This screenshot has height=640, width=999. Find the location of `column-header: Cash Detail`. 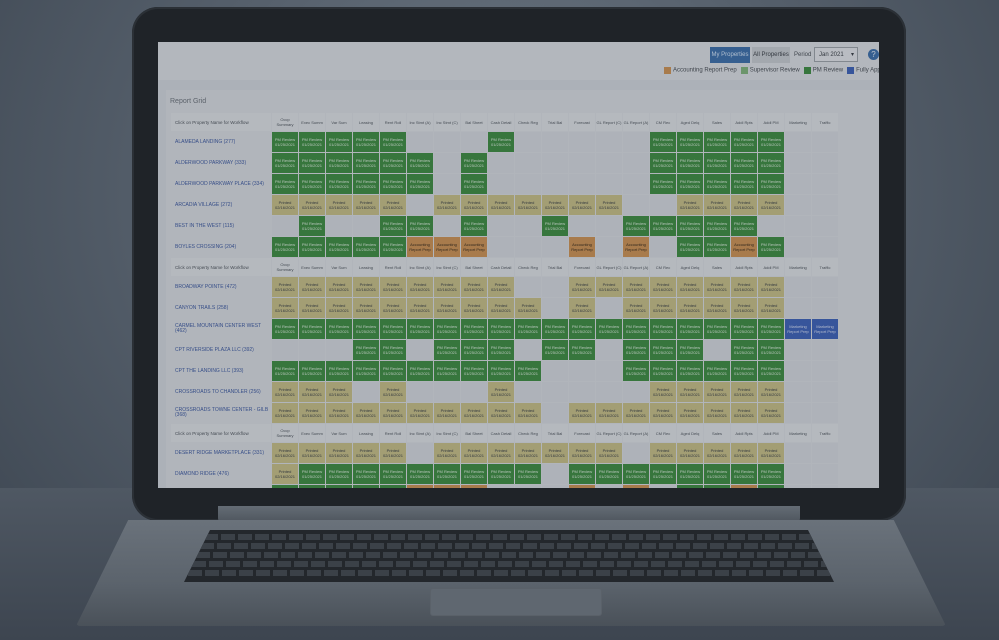

column-header: Cash Detail is located at coordinates (501, 433).